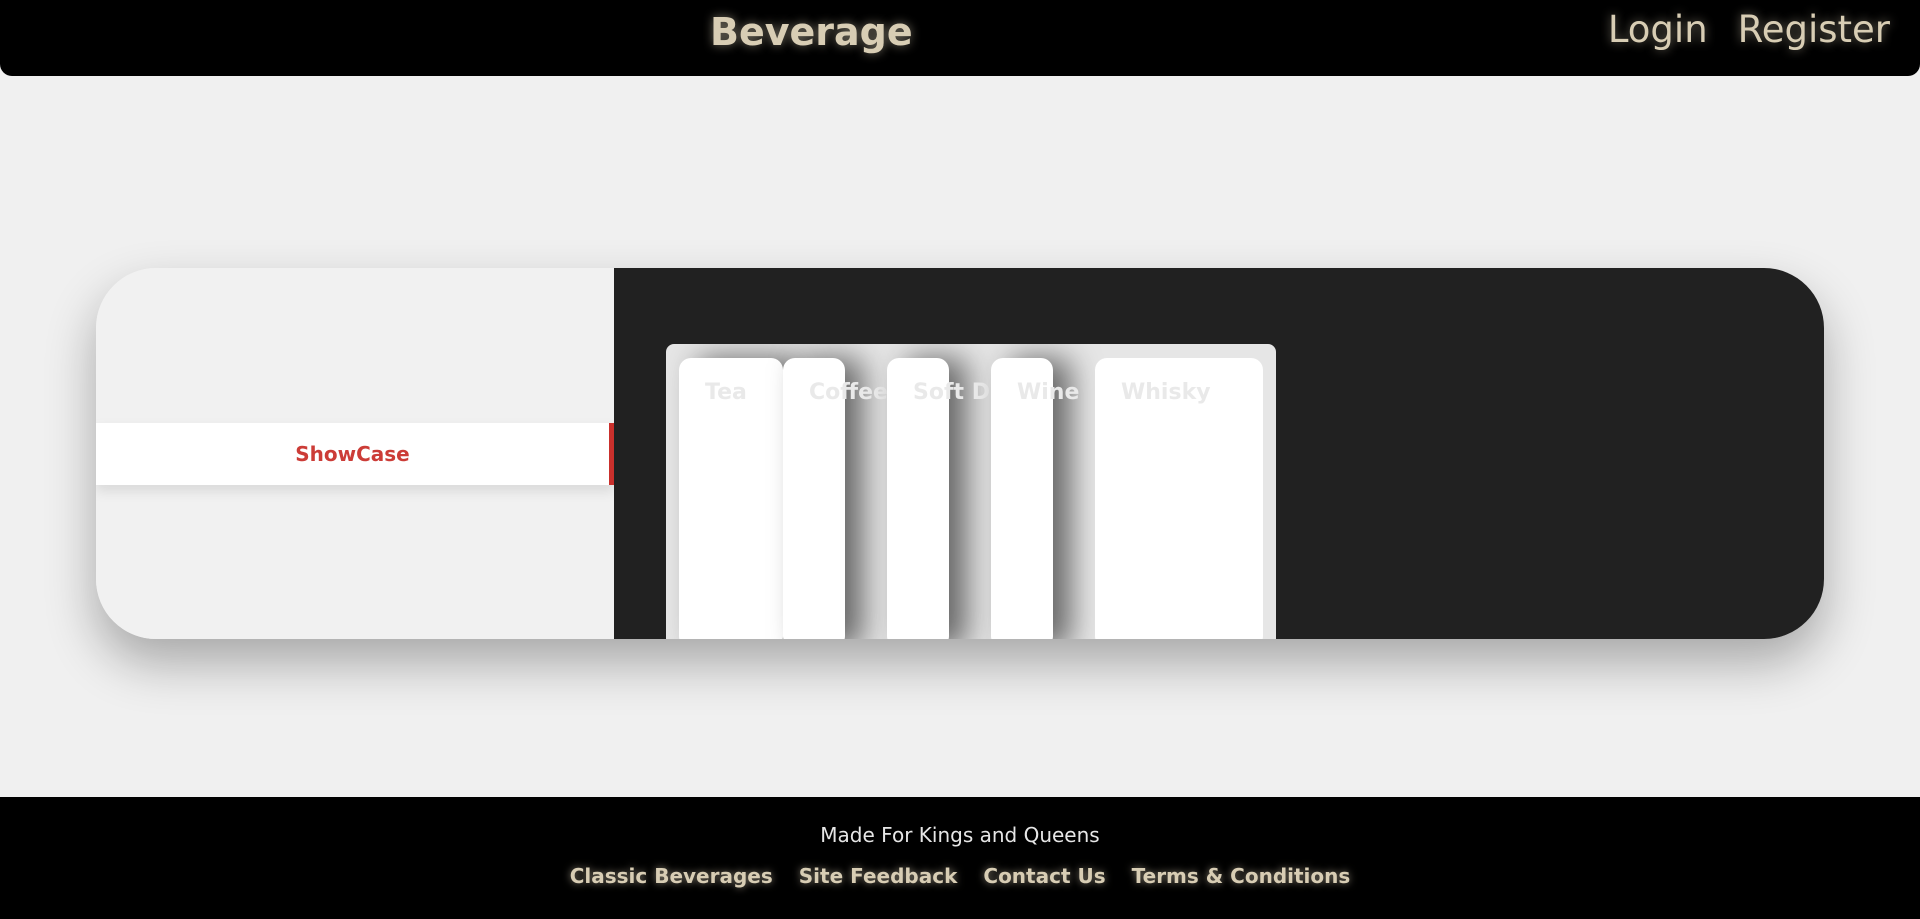 This screenshot has width=1920, height=919. I want to click on register-link: Register, so click(1814, 29).